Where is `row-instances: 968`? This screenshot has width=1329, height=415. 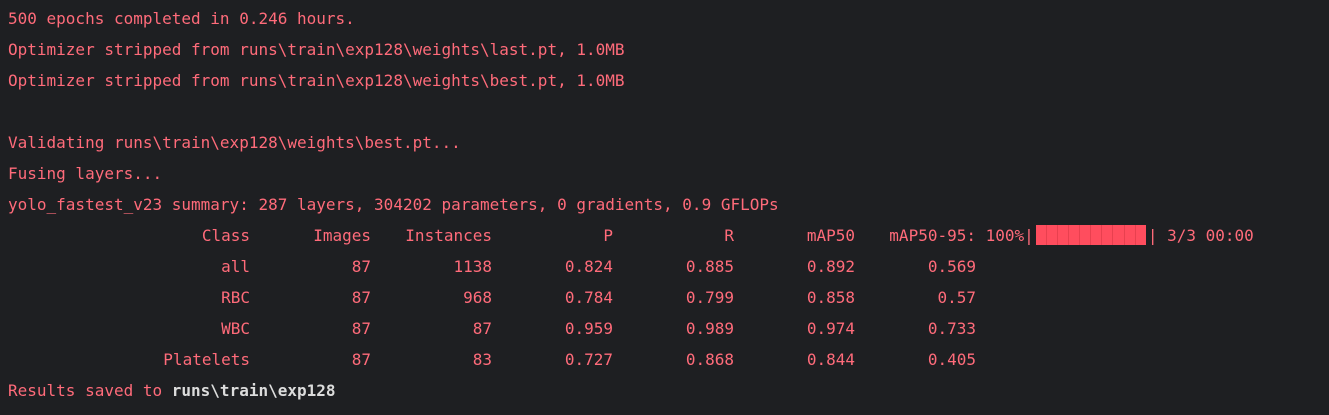
row-instances: 968 is located at coordinates (477, 297).